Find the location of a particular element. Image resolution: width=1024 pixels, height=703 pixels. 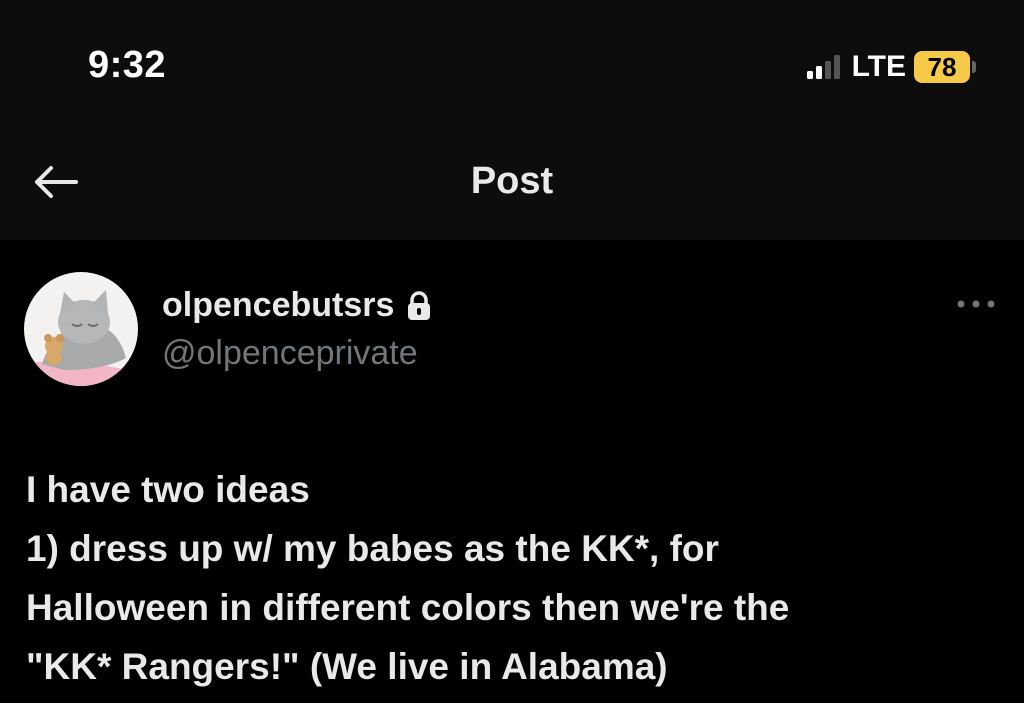

avatar is located at coordinates (81, 329).